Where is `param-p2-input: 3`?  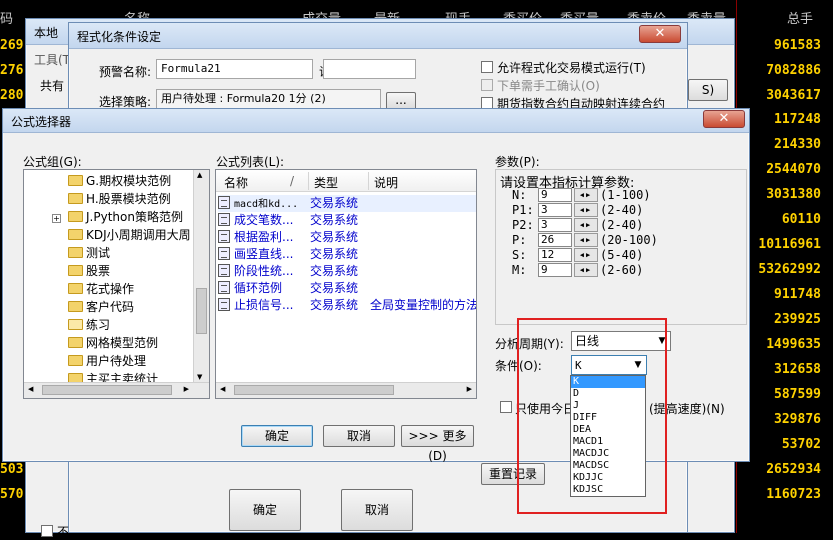 param-p2-input: 3 is located at coordinates (555, 225).